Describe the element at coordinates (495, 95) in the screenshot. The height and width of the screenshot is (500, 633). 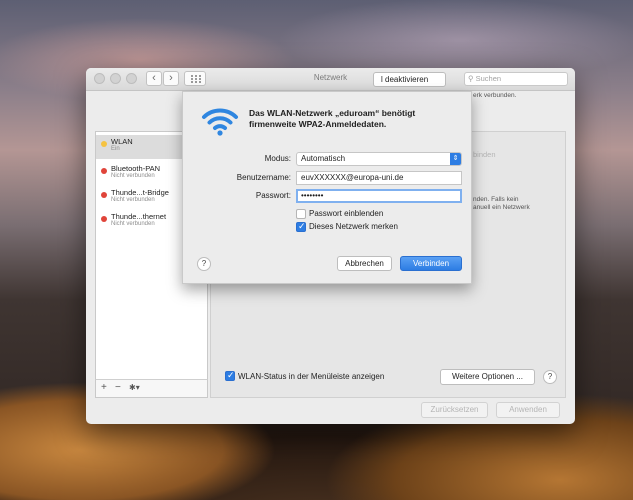
I see `connection-status-text: erk verbunden.` at that location.